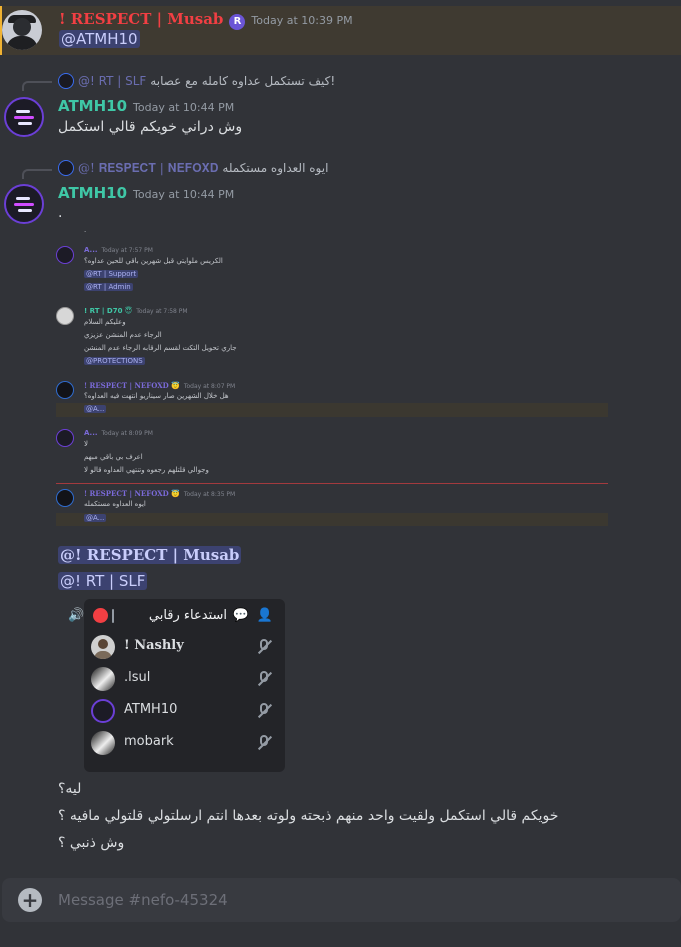  Describe the element at coordinates (113, 457) in the screenshot. I see `embed-text: اعرف بي باقي مبهم` at that location.